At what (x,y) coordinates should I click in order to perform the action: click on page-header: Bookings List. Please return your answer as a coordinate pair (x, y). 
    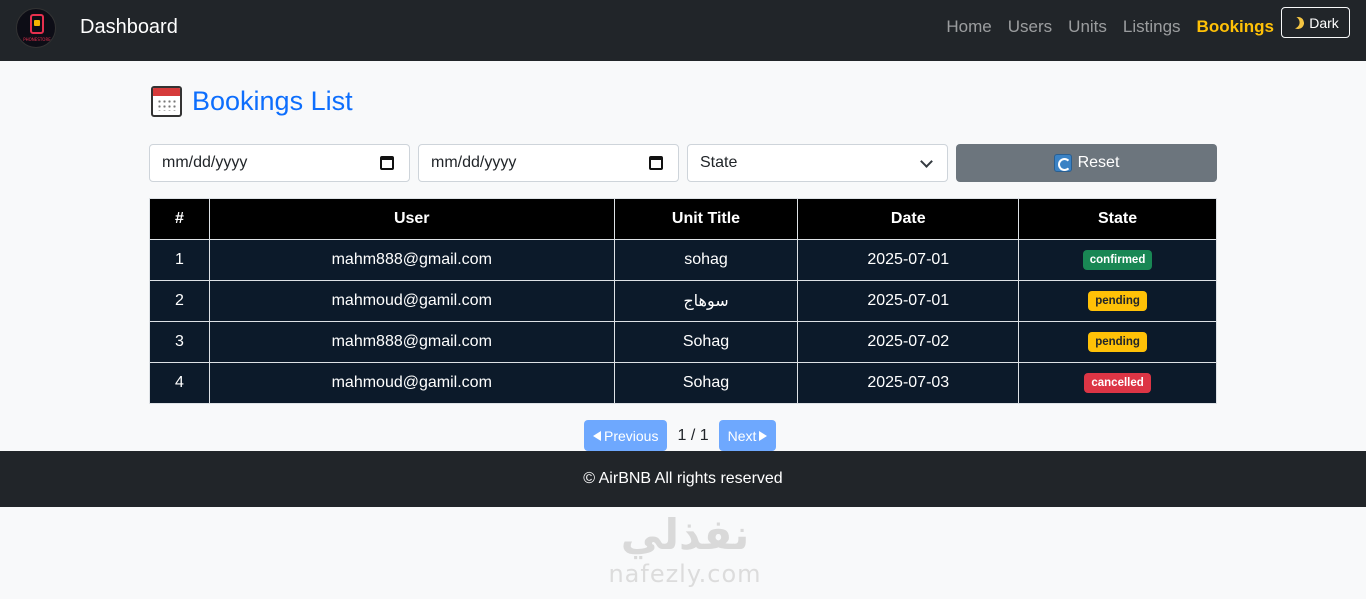
    Looking at the image, I should click on (252, 101).